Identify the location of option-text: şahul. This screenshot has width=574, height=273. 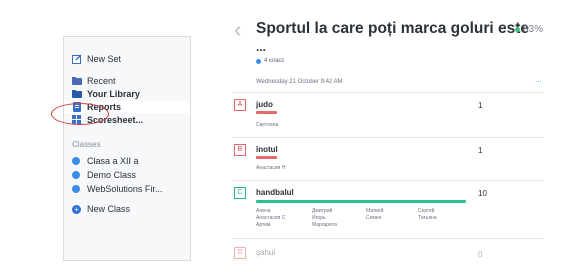
(266, 252).